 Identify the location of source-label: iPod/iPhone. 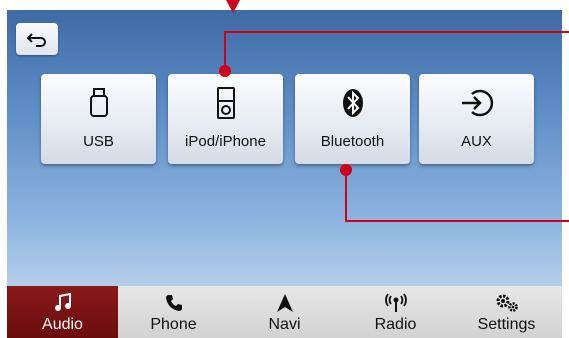
(225, 141).